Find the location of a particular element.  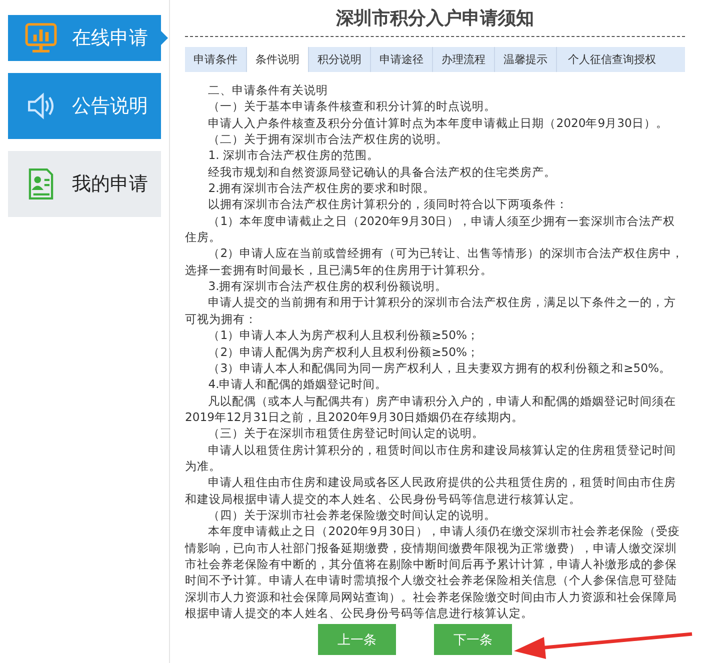

paragraph: （1）申请人本人为房产权利人且权利份额≥50%； is located at coordinates (343, 335).